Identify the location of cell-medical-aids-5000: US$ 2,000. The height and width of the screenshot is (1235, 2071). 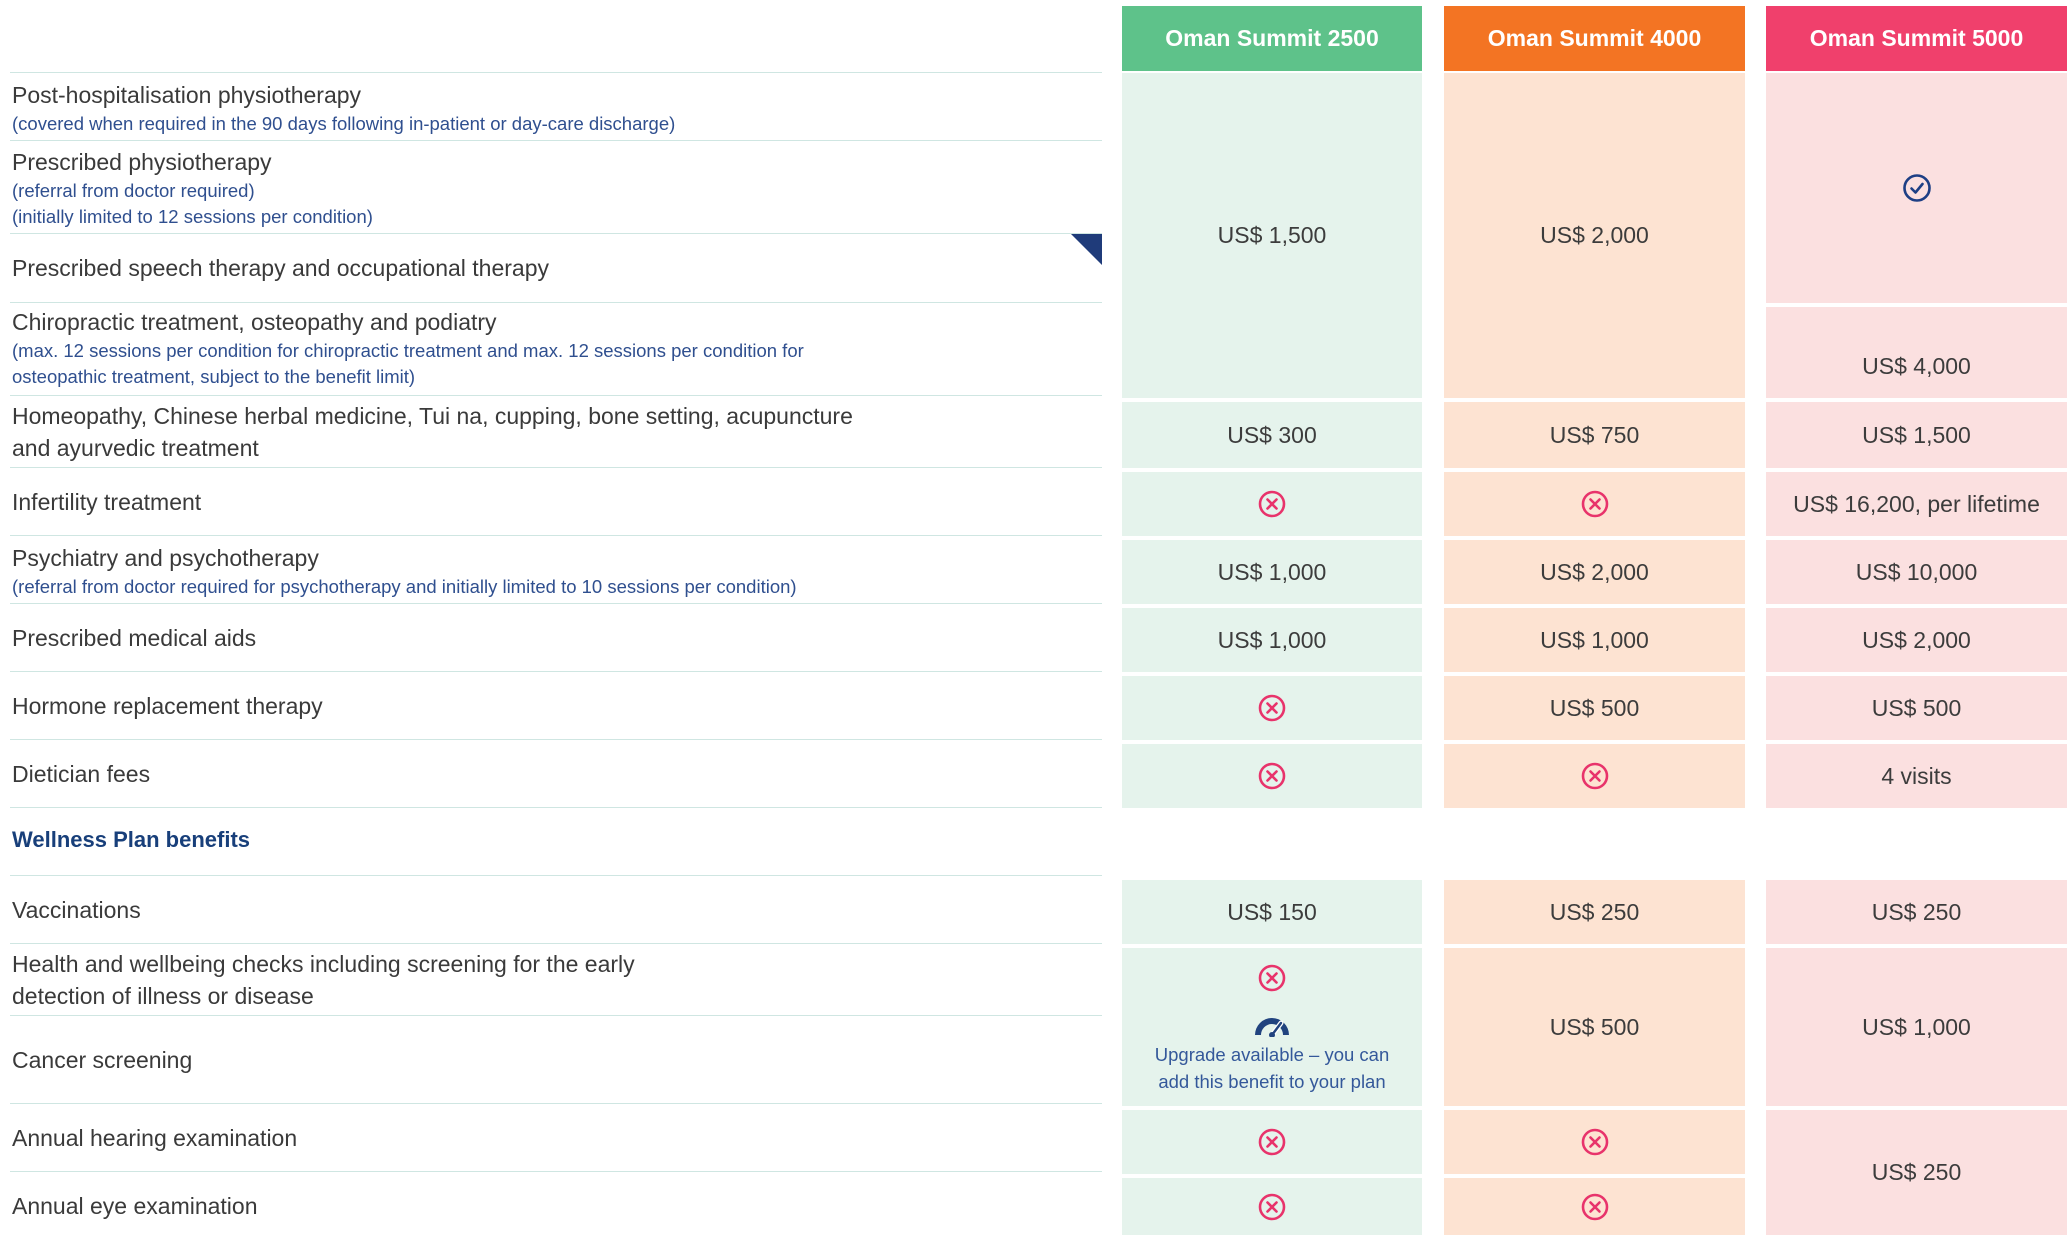
(1916, 640).